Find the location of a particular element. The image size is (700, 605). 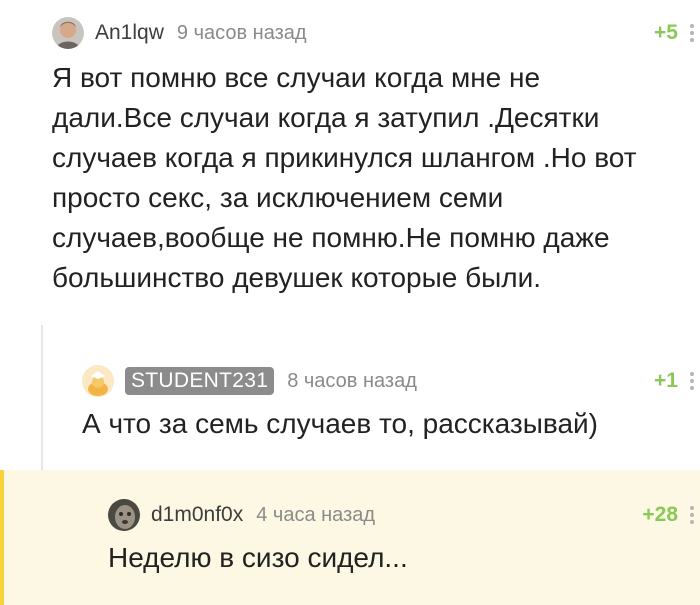

comment-header: d1m0nf0x 4 часа назад is located at coordinates (241, 515).